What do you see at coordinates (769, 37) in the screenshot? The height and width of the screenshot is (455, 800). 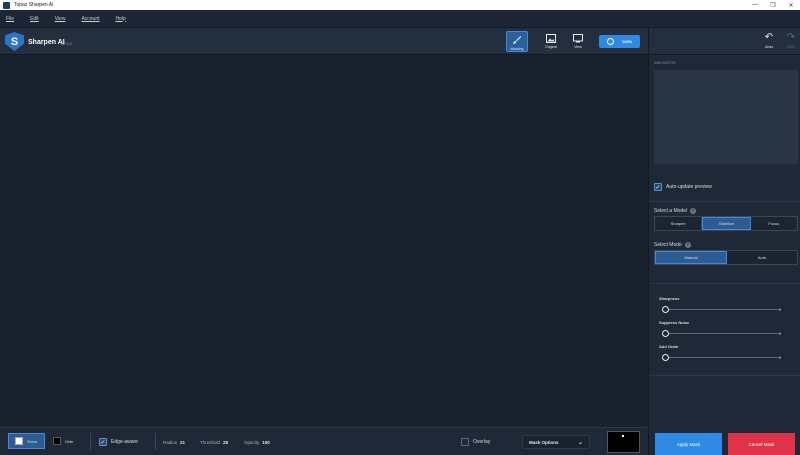 I see `undo-icon: ↶` at bounding box center [769, 37].